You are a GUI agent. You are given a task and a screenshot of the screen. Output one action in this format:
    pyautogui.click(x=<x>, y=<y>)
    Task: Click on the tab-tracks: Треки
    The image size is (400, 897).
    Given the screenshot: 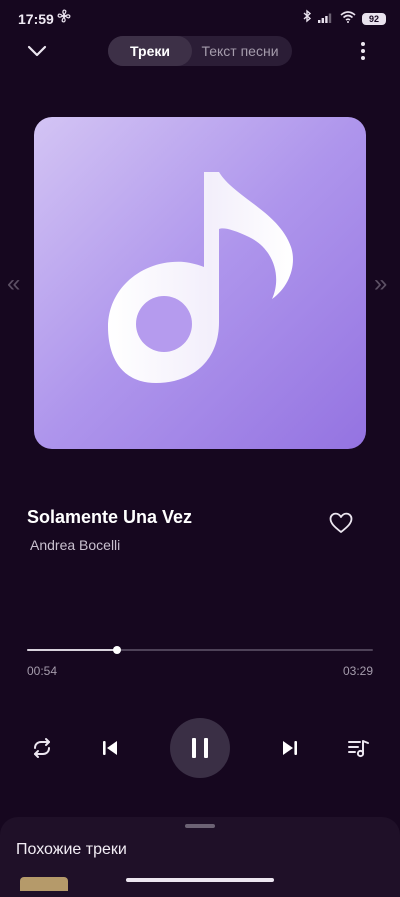 What is the action you would take?
    pyautogui.click(x=150, y=51)
    